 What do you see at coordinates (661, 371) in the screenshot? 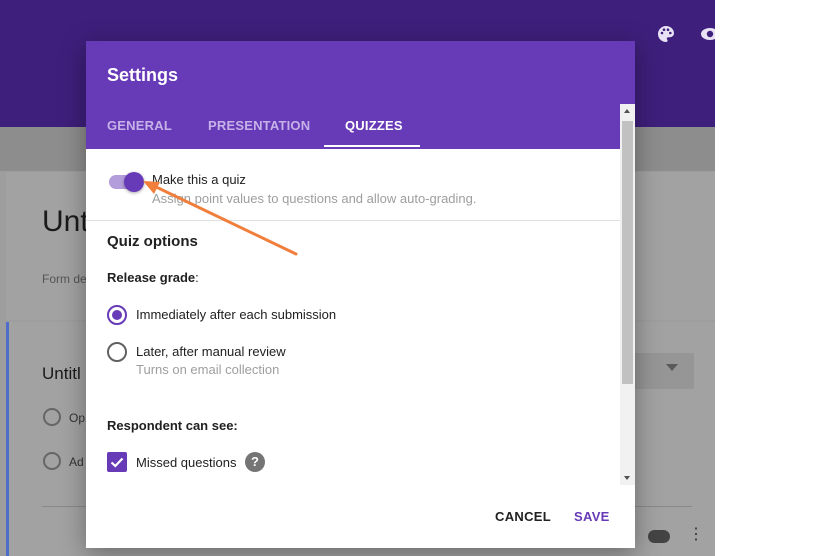
I see `question-type-select` at bounding box center [661, 371].